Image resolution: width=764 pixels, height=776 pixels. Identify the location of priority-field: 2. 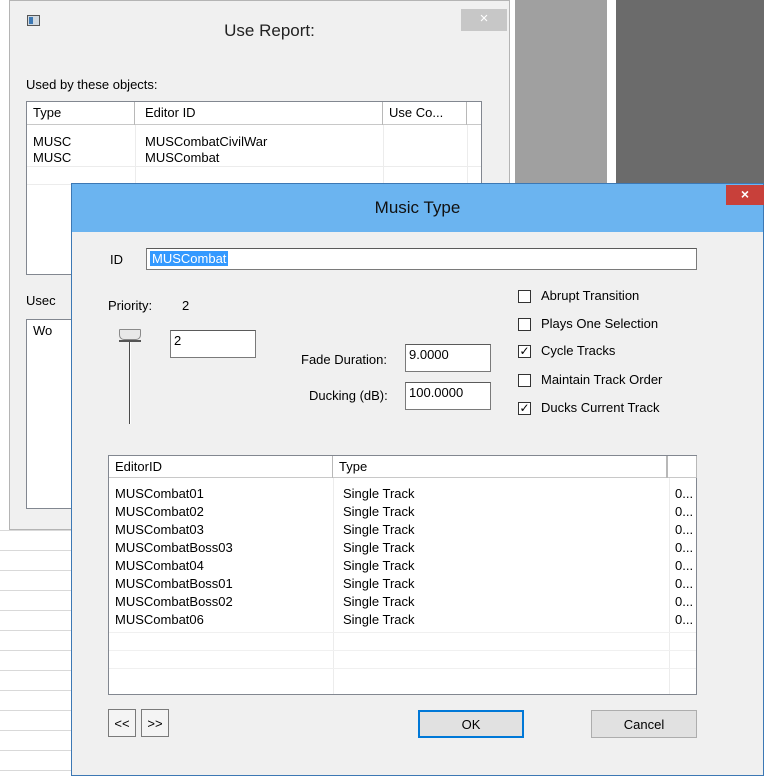
(213, 344).